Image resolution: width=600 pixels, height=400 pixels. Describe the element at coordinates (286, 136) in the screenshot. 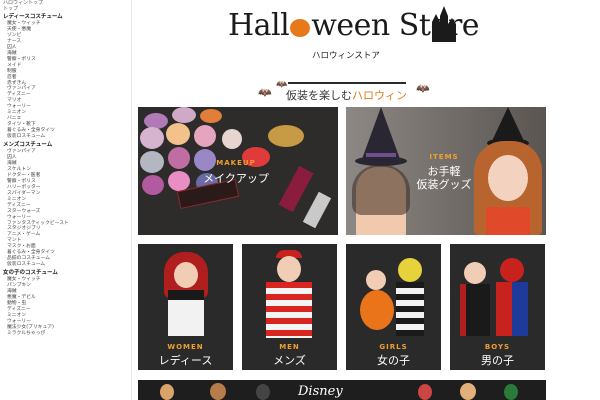

I see `gold-glitter` at that location.